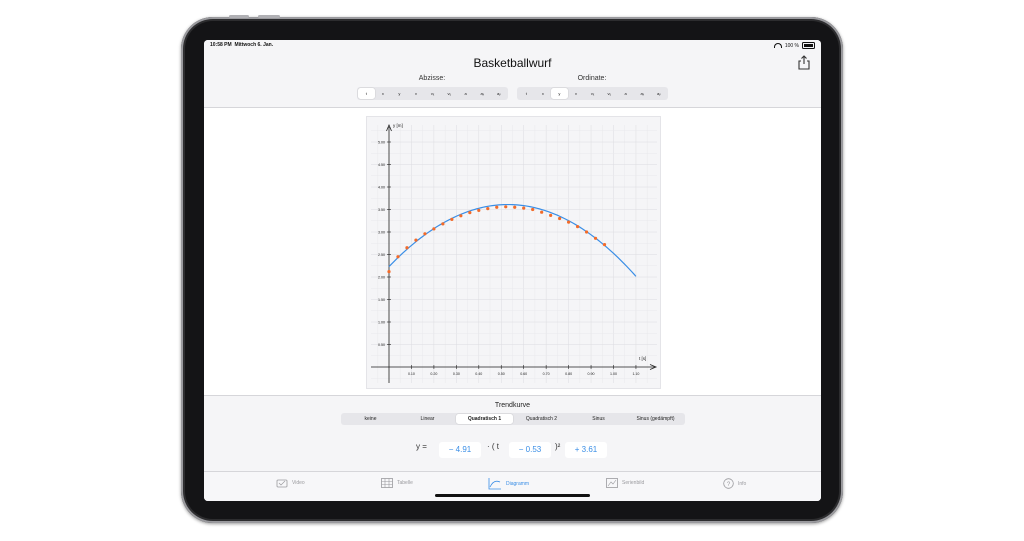  Describe the element at coordinates (416, 93) in the screenshot. I see `abscissa-option-3: v` at that location.